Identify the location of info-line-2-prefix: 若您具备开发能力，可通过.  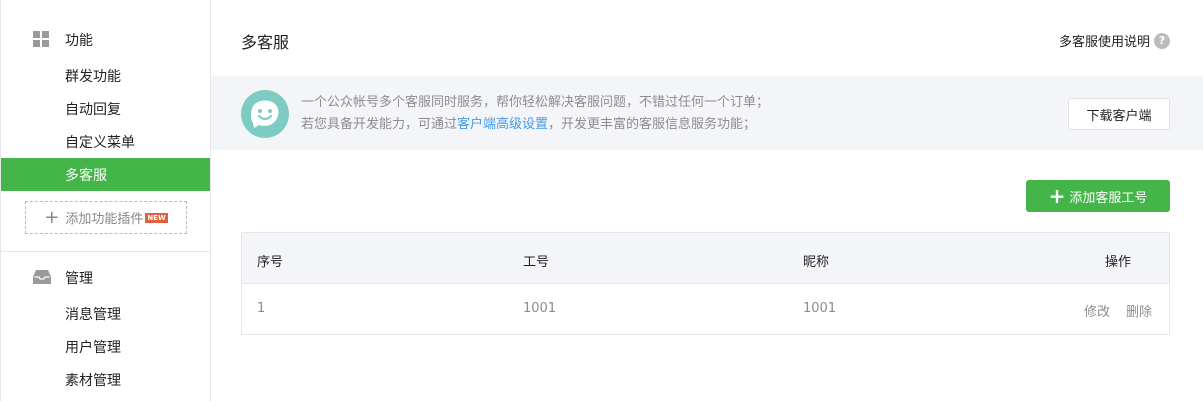
(379, 124).